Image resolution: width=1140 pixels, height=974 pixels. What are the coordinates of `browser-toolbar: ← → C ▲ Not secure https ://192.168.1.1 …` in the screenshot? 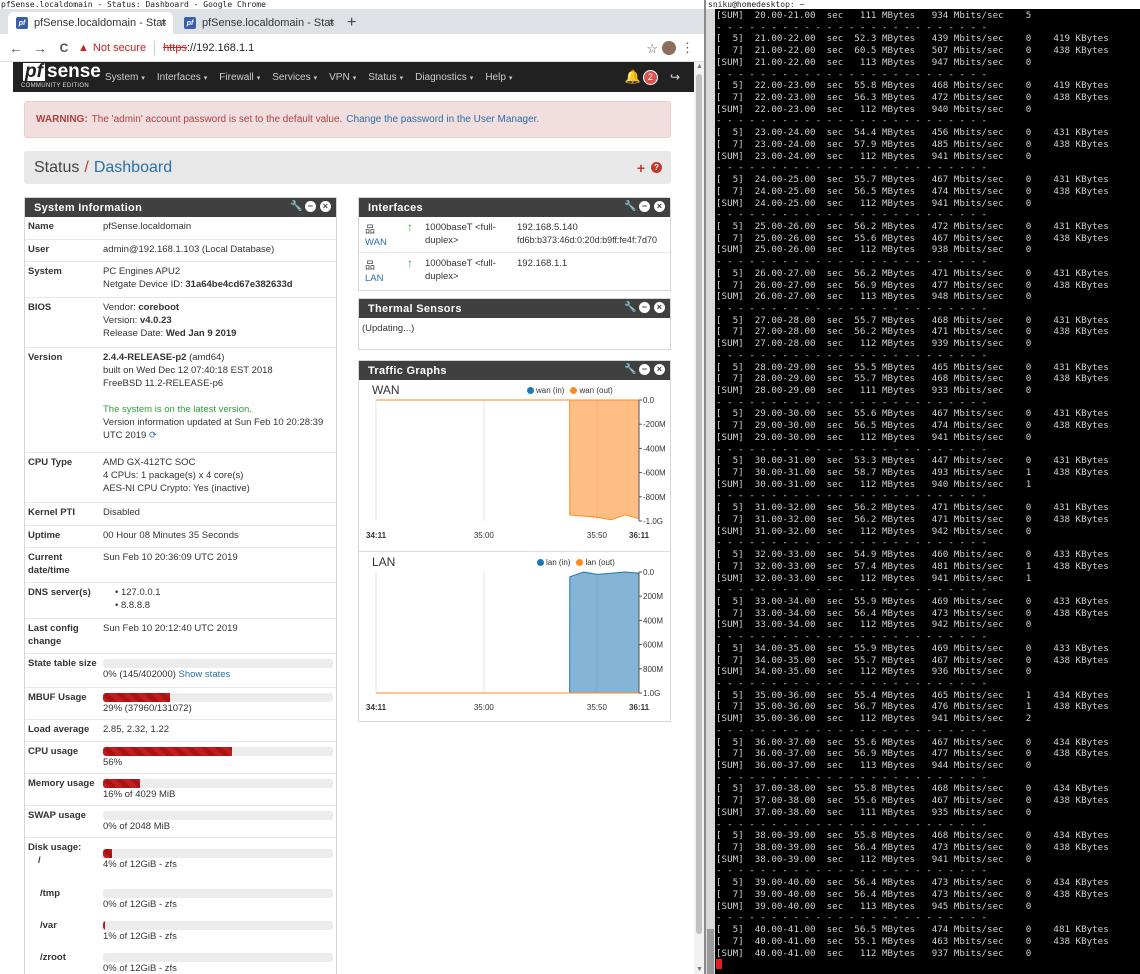 It's located at (352, 48).